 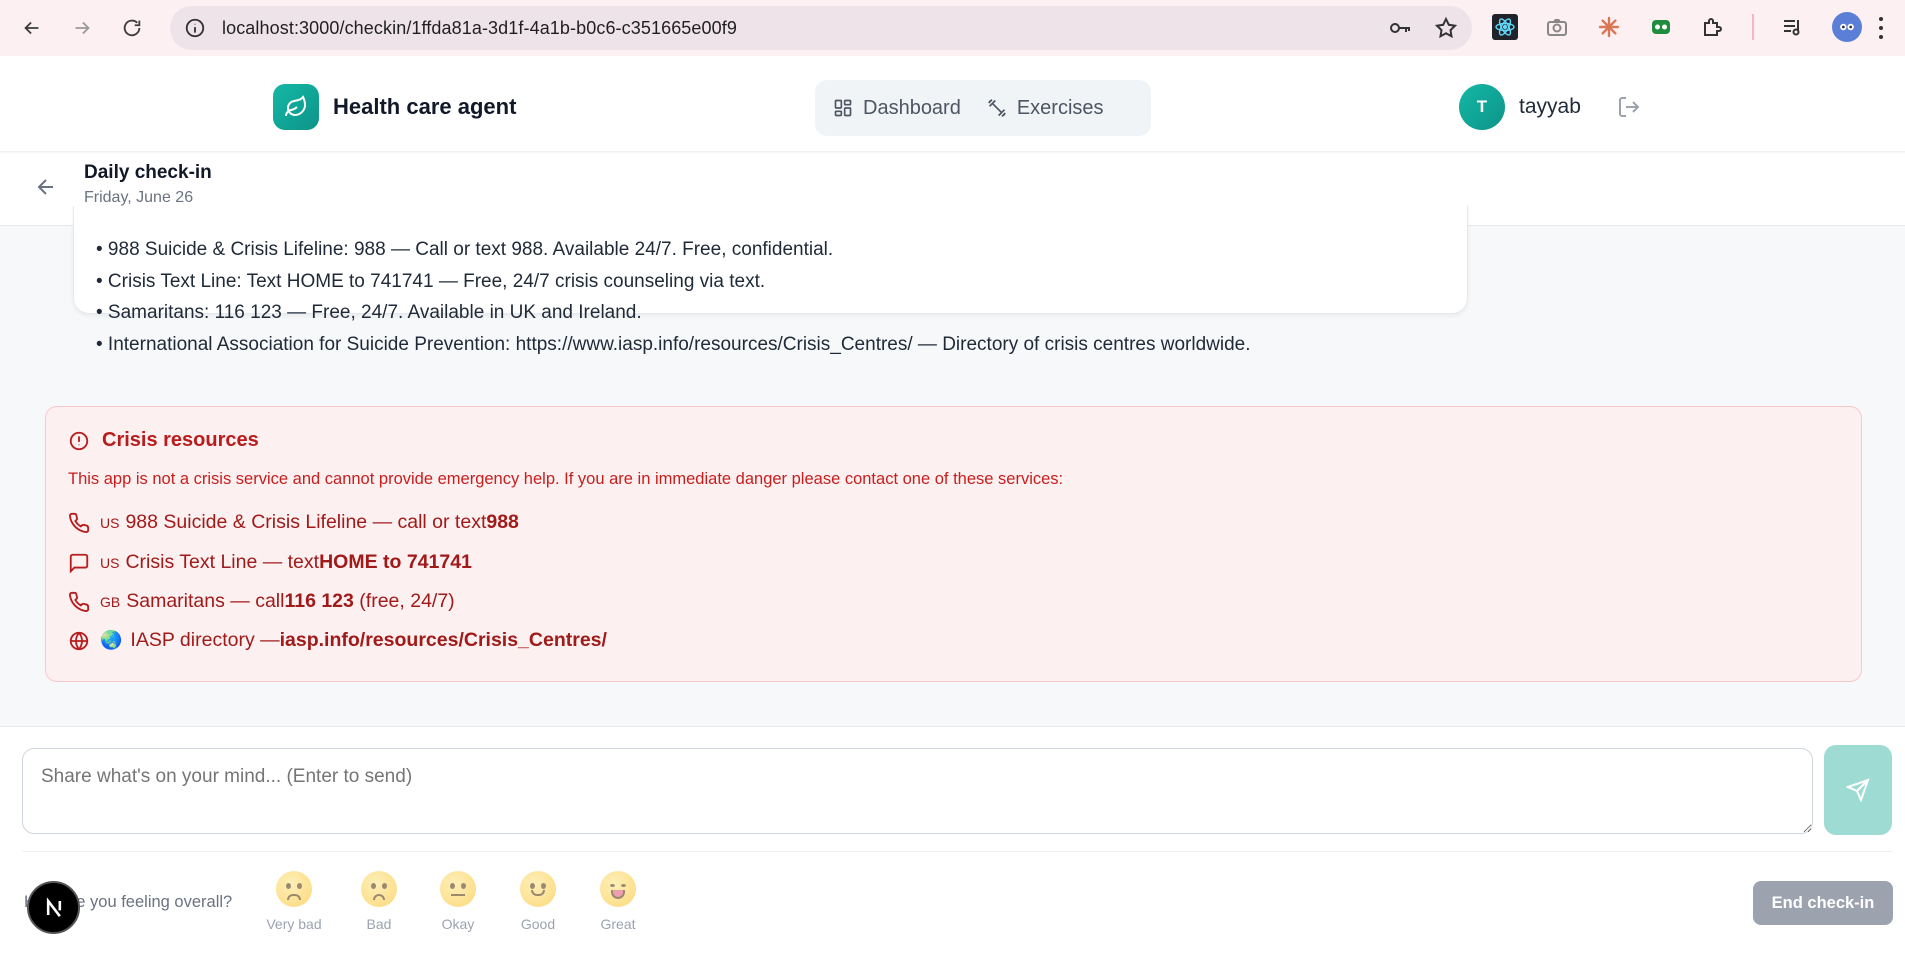 What do you see at coordinates (1060, 107) in the screenshot?
I see `nav-exercises-label: Exercises` at bounding box center [1060, 107].